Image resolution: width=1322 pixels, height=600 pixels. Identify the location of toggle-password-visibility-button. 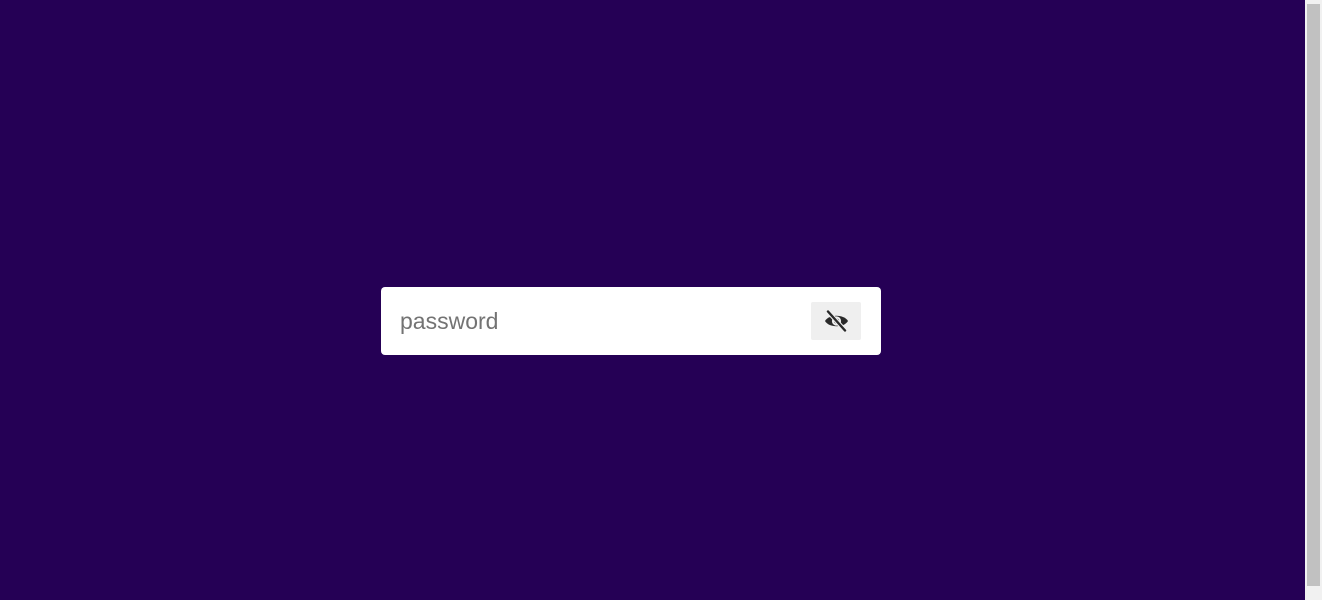
(836, 321).